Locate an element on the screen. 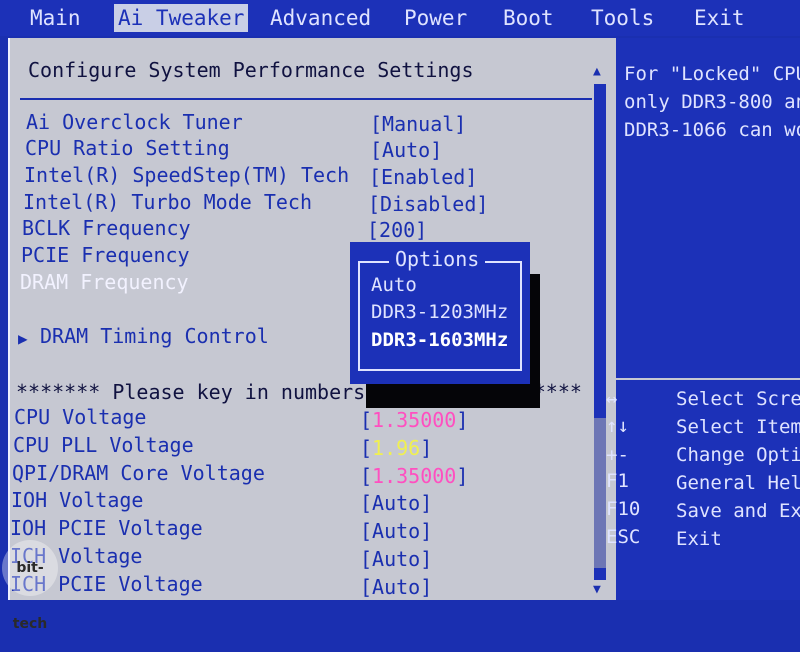 This screenshot has width=800, height=652. voltage-value-cpu-pll-number: 1.96 is located at coordinates (396, 448).